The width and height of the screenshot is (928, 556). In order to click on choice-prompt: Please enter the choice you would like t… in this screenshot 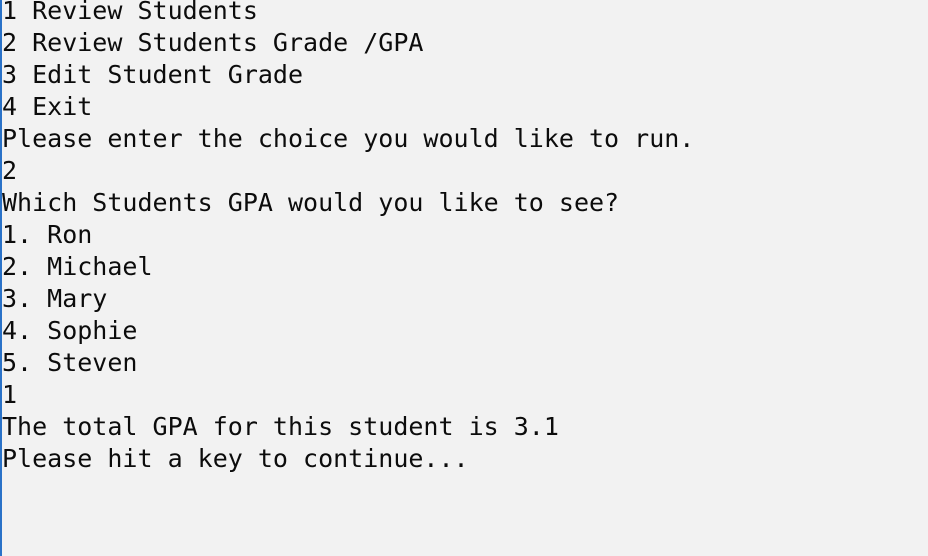, I will do `click(348, 138)`.